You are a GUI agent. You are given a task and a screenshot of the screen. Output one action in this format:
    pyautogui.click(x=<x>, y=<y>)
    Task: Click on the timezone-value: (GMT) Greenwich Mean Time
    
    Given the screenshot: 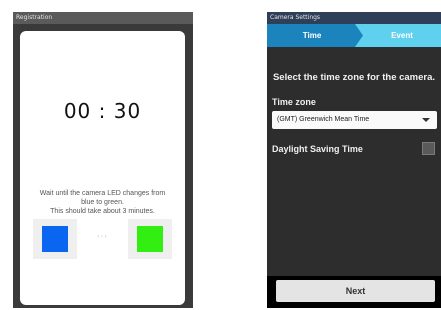 What is the action you would take?
    pyautogui.click(x=323, y=119)
    